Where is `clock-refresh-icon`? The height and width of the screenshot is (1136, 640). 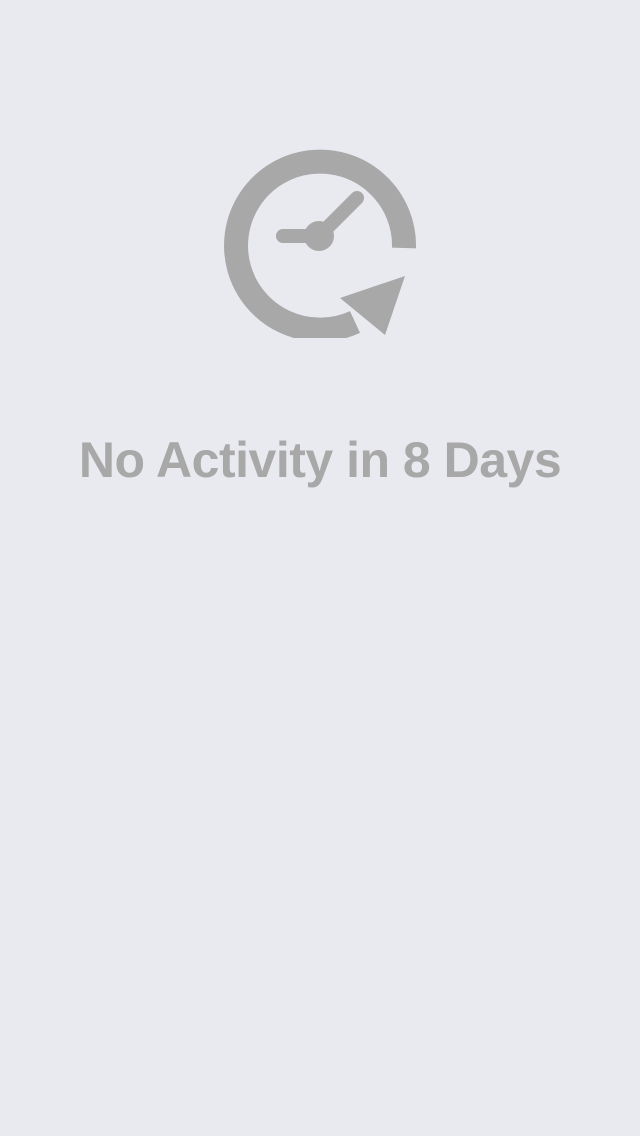 clock-refresh-icon is located at coordinates (320, 238).